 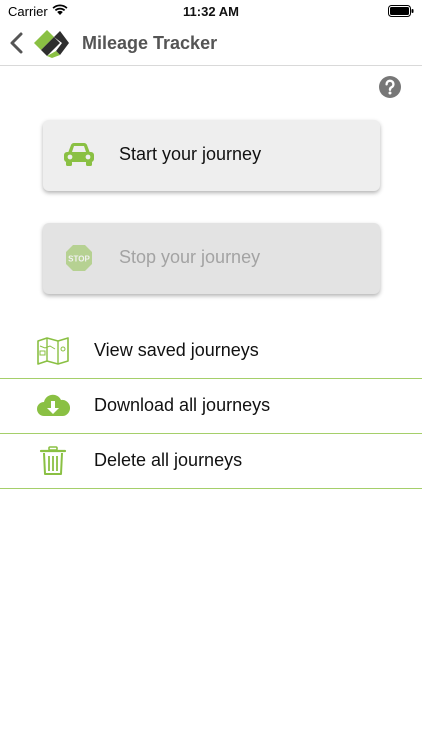 What do you see at coordinates (401, 11) in the screenshot?
I see `battery-icon` at bounding box center [401, 11].